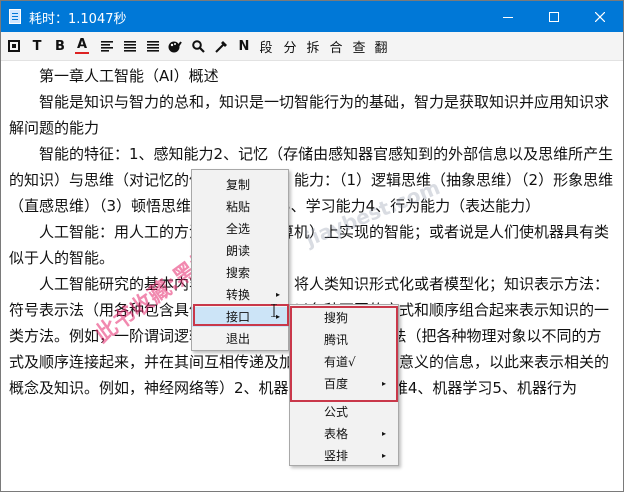  I want to click on maximize-icon, so click(554, 16).